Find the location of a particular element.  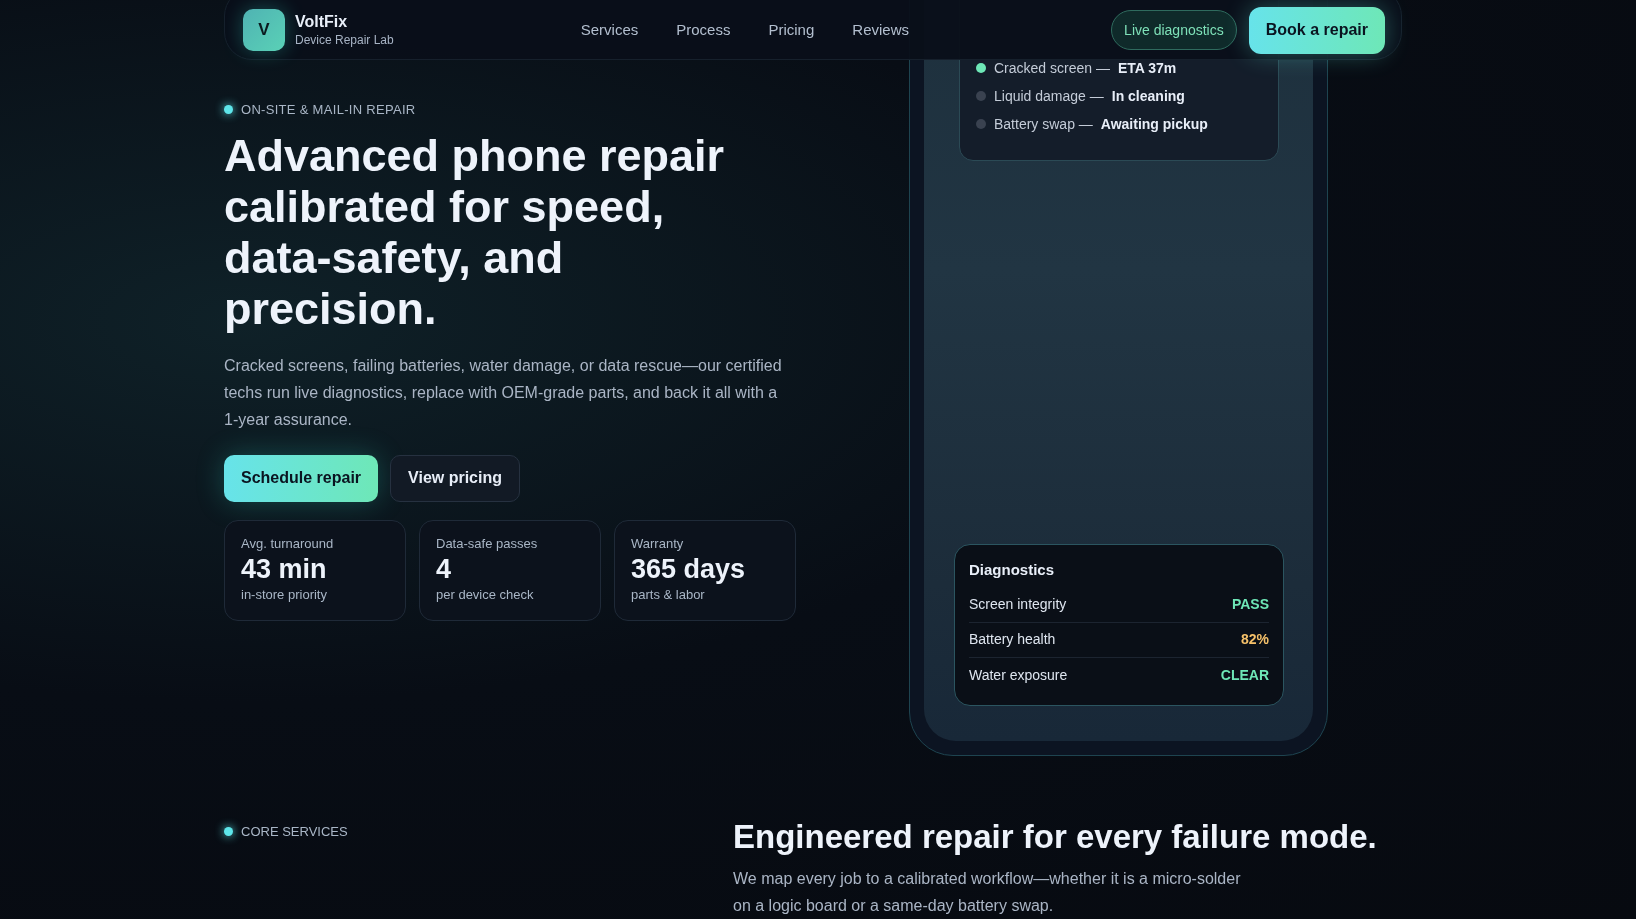

stat-note: parts & labor is located at coordinates (668, 594).